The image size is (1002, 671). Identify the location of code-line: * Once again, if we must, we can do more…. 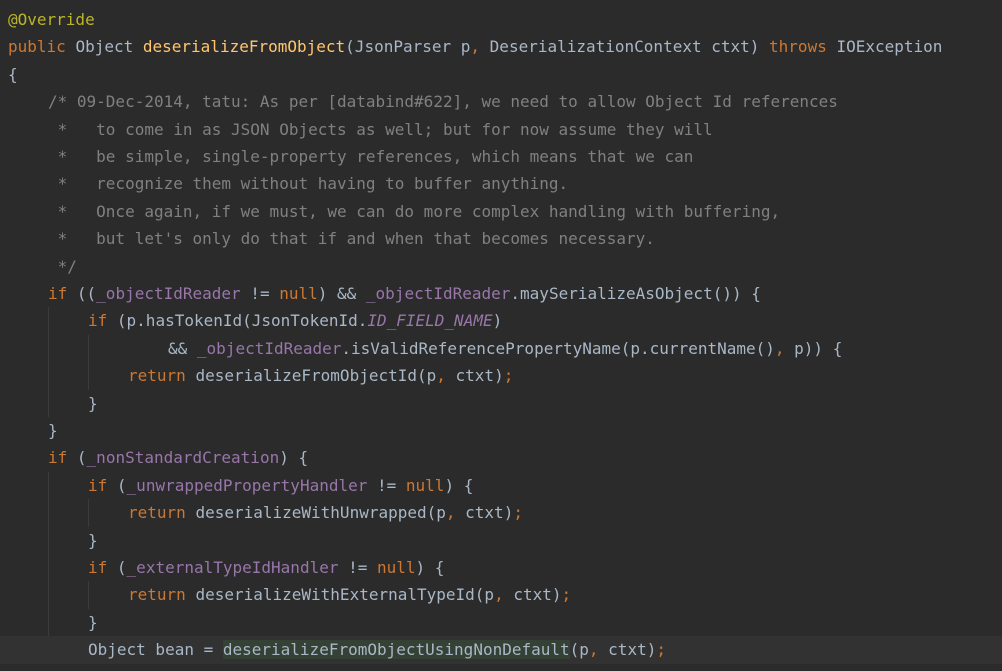
(501, 211).